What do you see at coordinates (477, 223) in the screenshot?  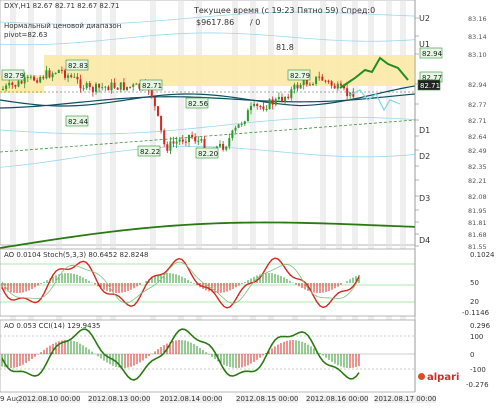 I see `axis-price-label: 81.81` at bounding box center [477, 223].